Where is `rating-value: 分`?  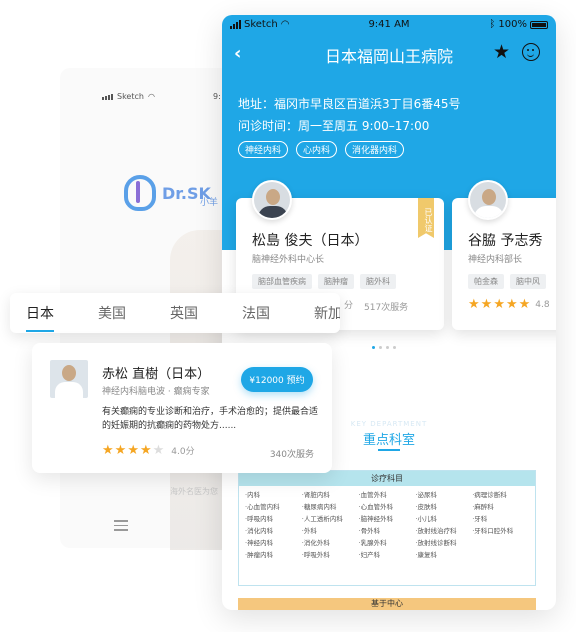
rating-value: 分 is located at coordinates (349, 306).